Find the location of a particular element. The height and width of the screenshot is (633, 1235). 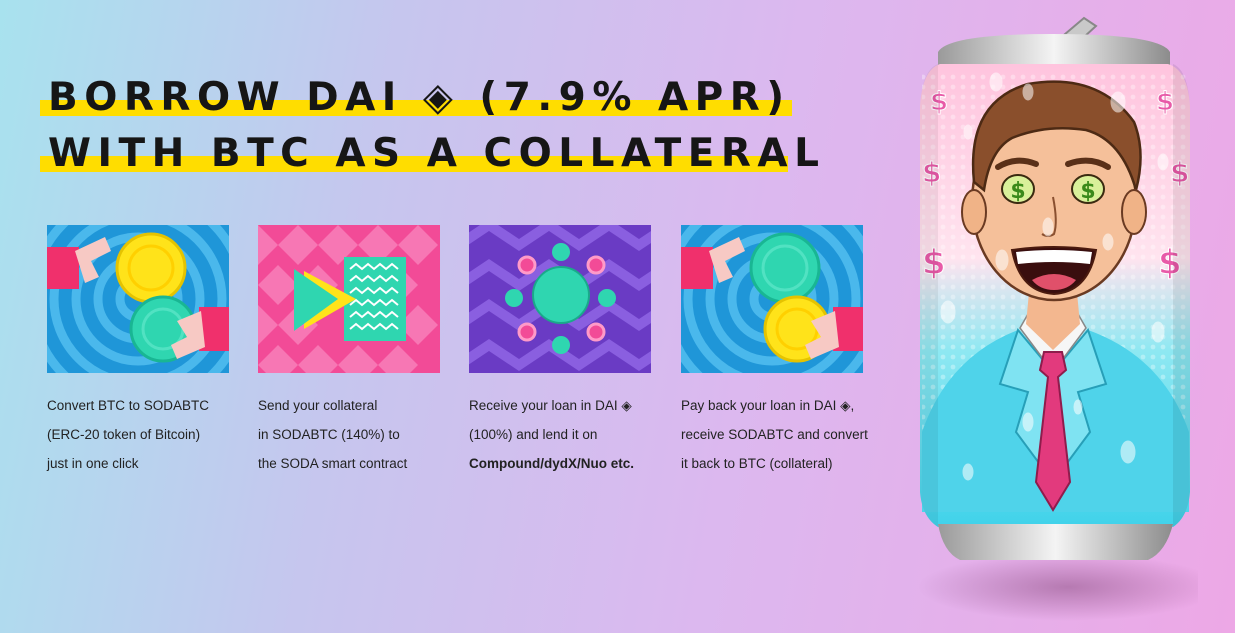

headline-line-1: BORROW DAI ◈ (7.9% APR) is located at coordinates (432, 98).